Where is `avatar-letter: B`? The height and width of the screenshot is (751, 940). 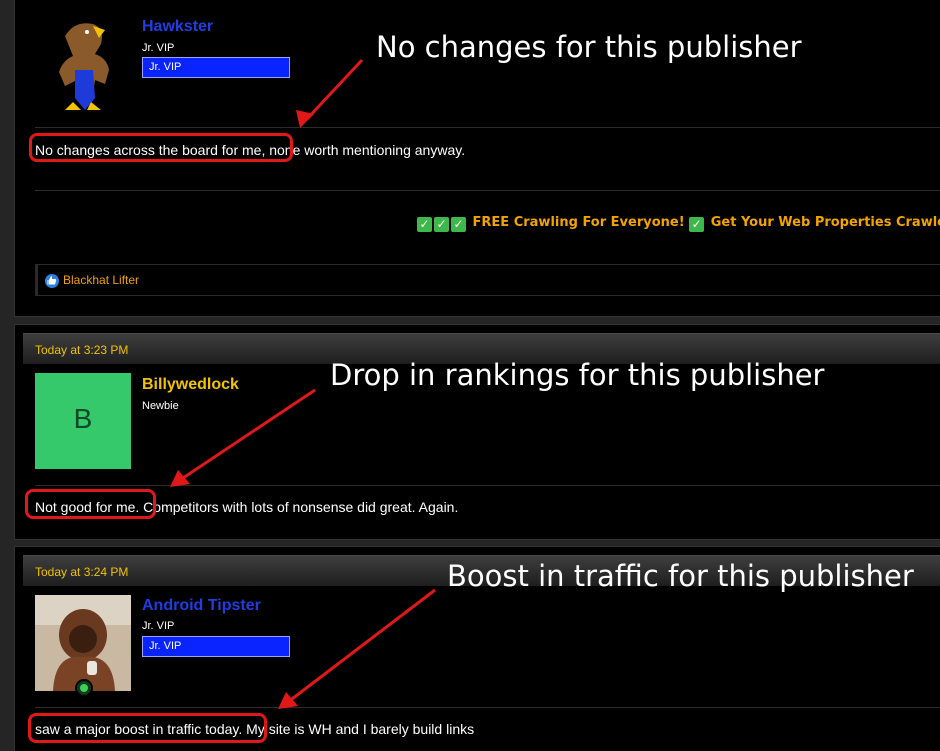 avatar-letter: B is located at coordinates (83, 418).